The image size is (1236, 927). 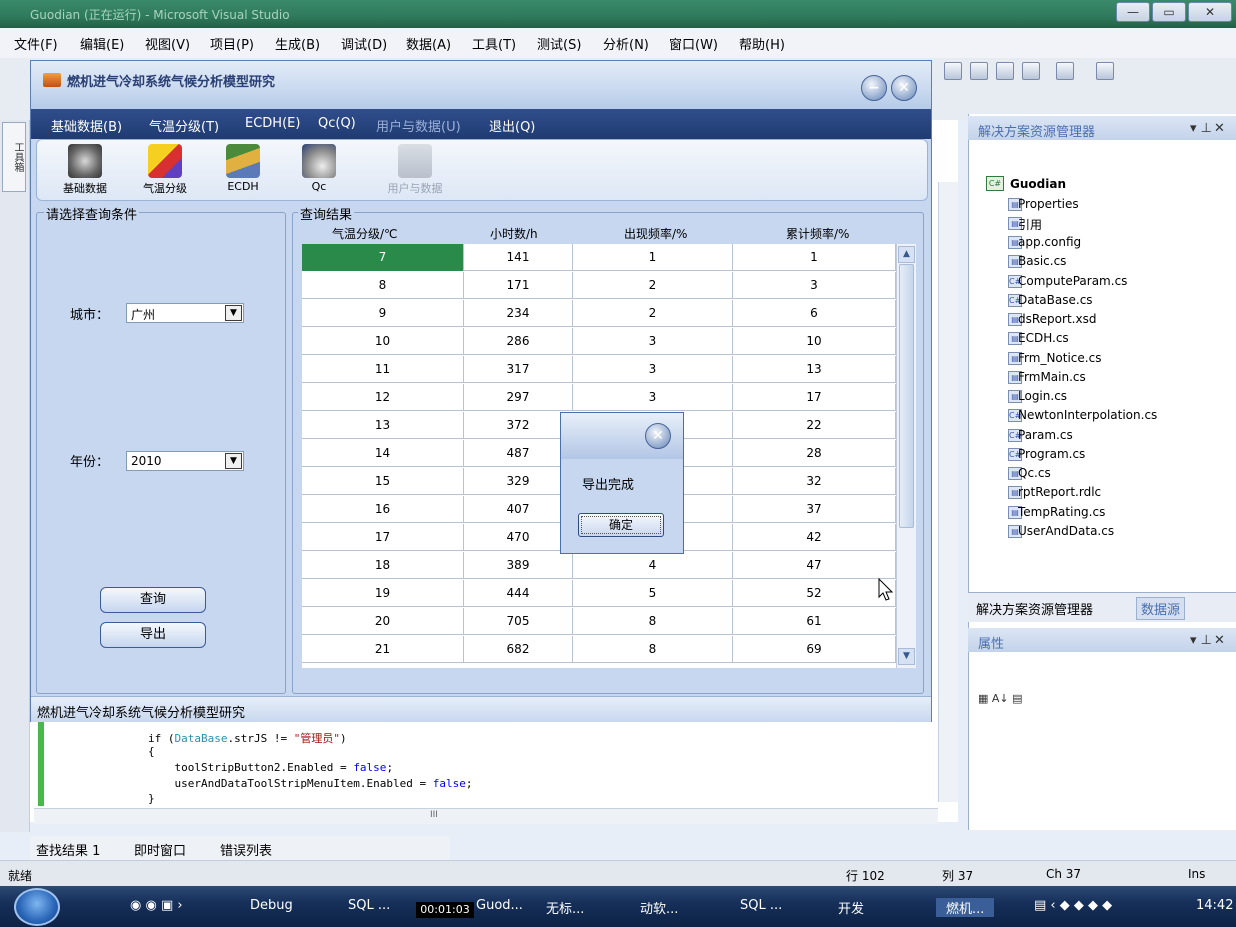 What do you see at coordinates (518, 313) in the screenshot?
I see `table-cell: 234` at bounding box center [518, 313].